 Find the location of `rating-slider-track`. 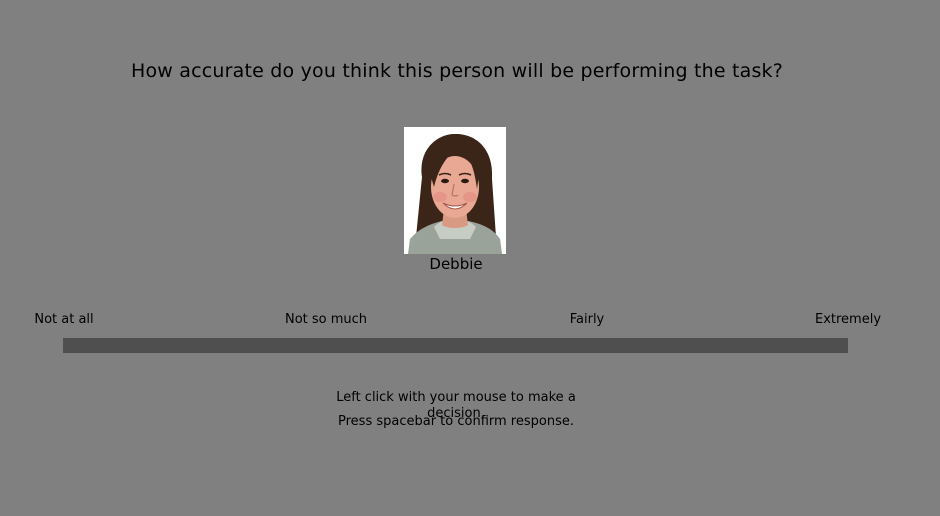

rating-slider-track is located at coordinates (455, 345).